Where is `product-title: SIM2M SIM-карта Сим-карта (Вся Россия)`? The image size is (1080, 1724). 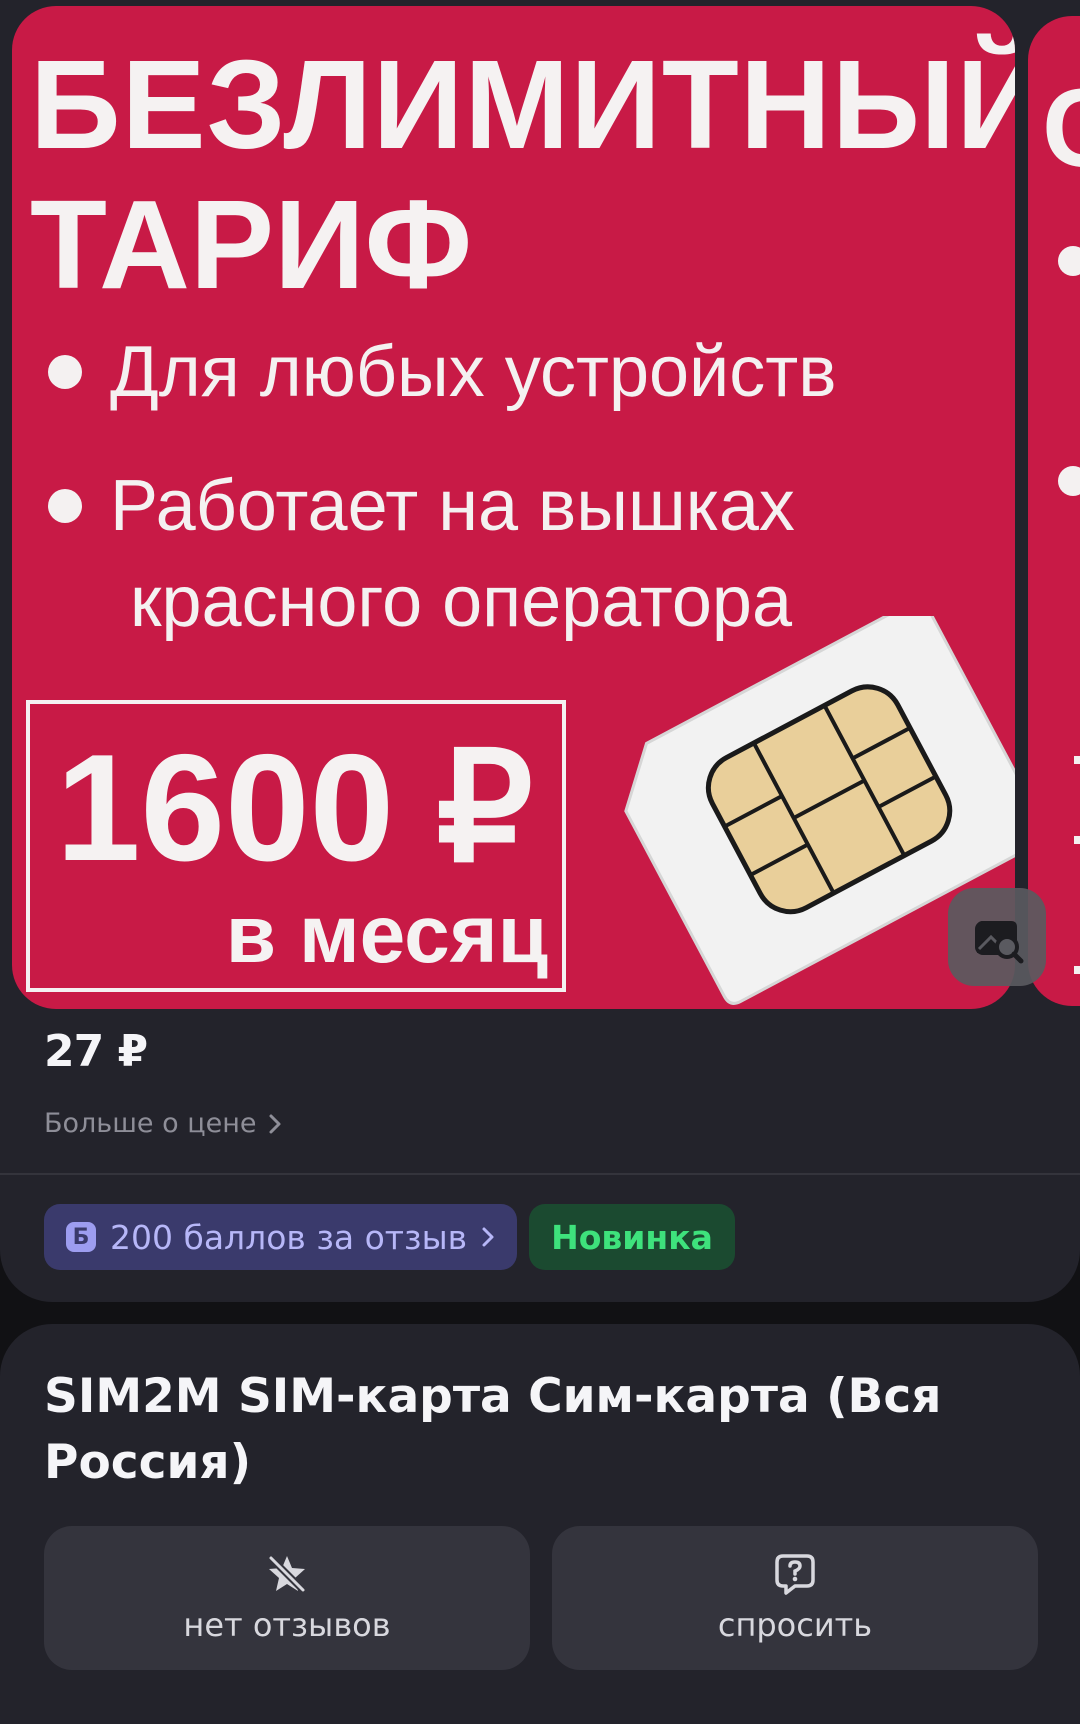 product-title: SIM2M SIM-карта Сим-карта (Вся Россия) is located at coordinates (493, 1429).